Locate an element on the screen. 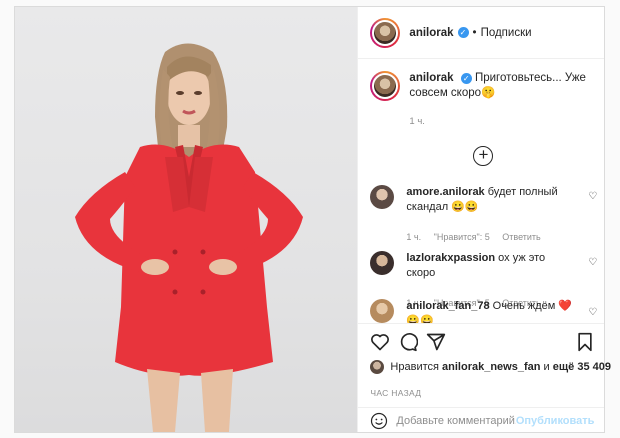 This screenshot has width=620, height=438. comment-icon is located at coordinates (408, 342).